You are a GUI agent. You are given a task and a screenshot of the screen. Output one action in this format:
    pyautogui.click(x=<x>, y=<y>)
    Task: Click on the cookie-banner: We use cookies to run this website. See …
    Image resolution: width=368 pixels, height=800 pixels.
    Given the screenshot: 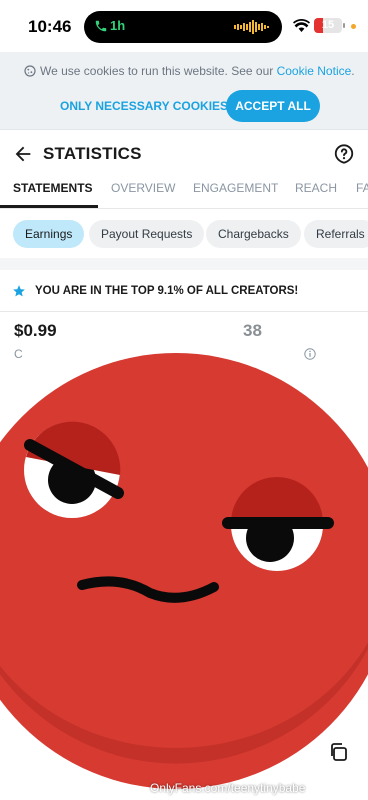 What is the action you would take?
    pyautogui.click(x=184, y=91)
    